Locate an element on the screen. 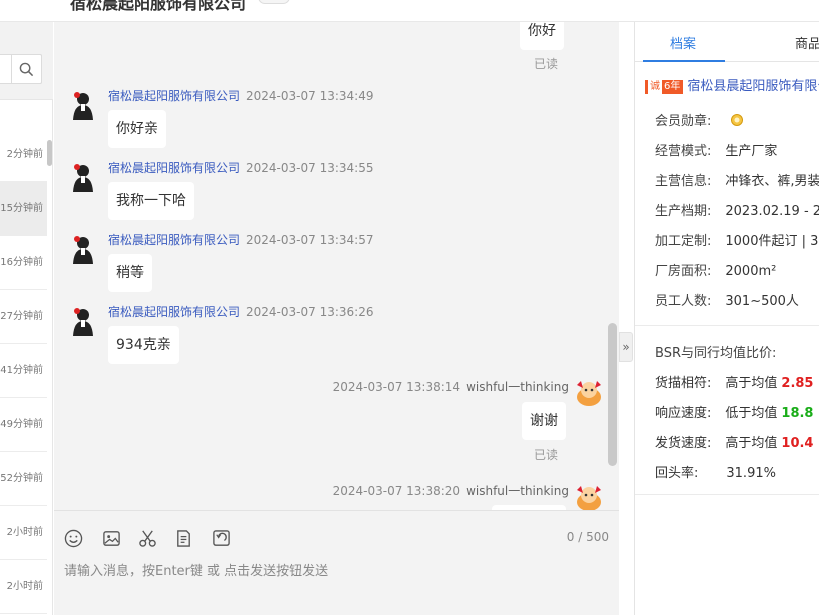  list-item: 16分钟前 is located at coordinates (23, 263).